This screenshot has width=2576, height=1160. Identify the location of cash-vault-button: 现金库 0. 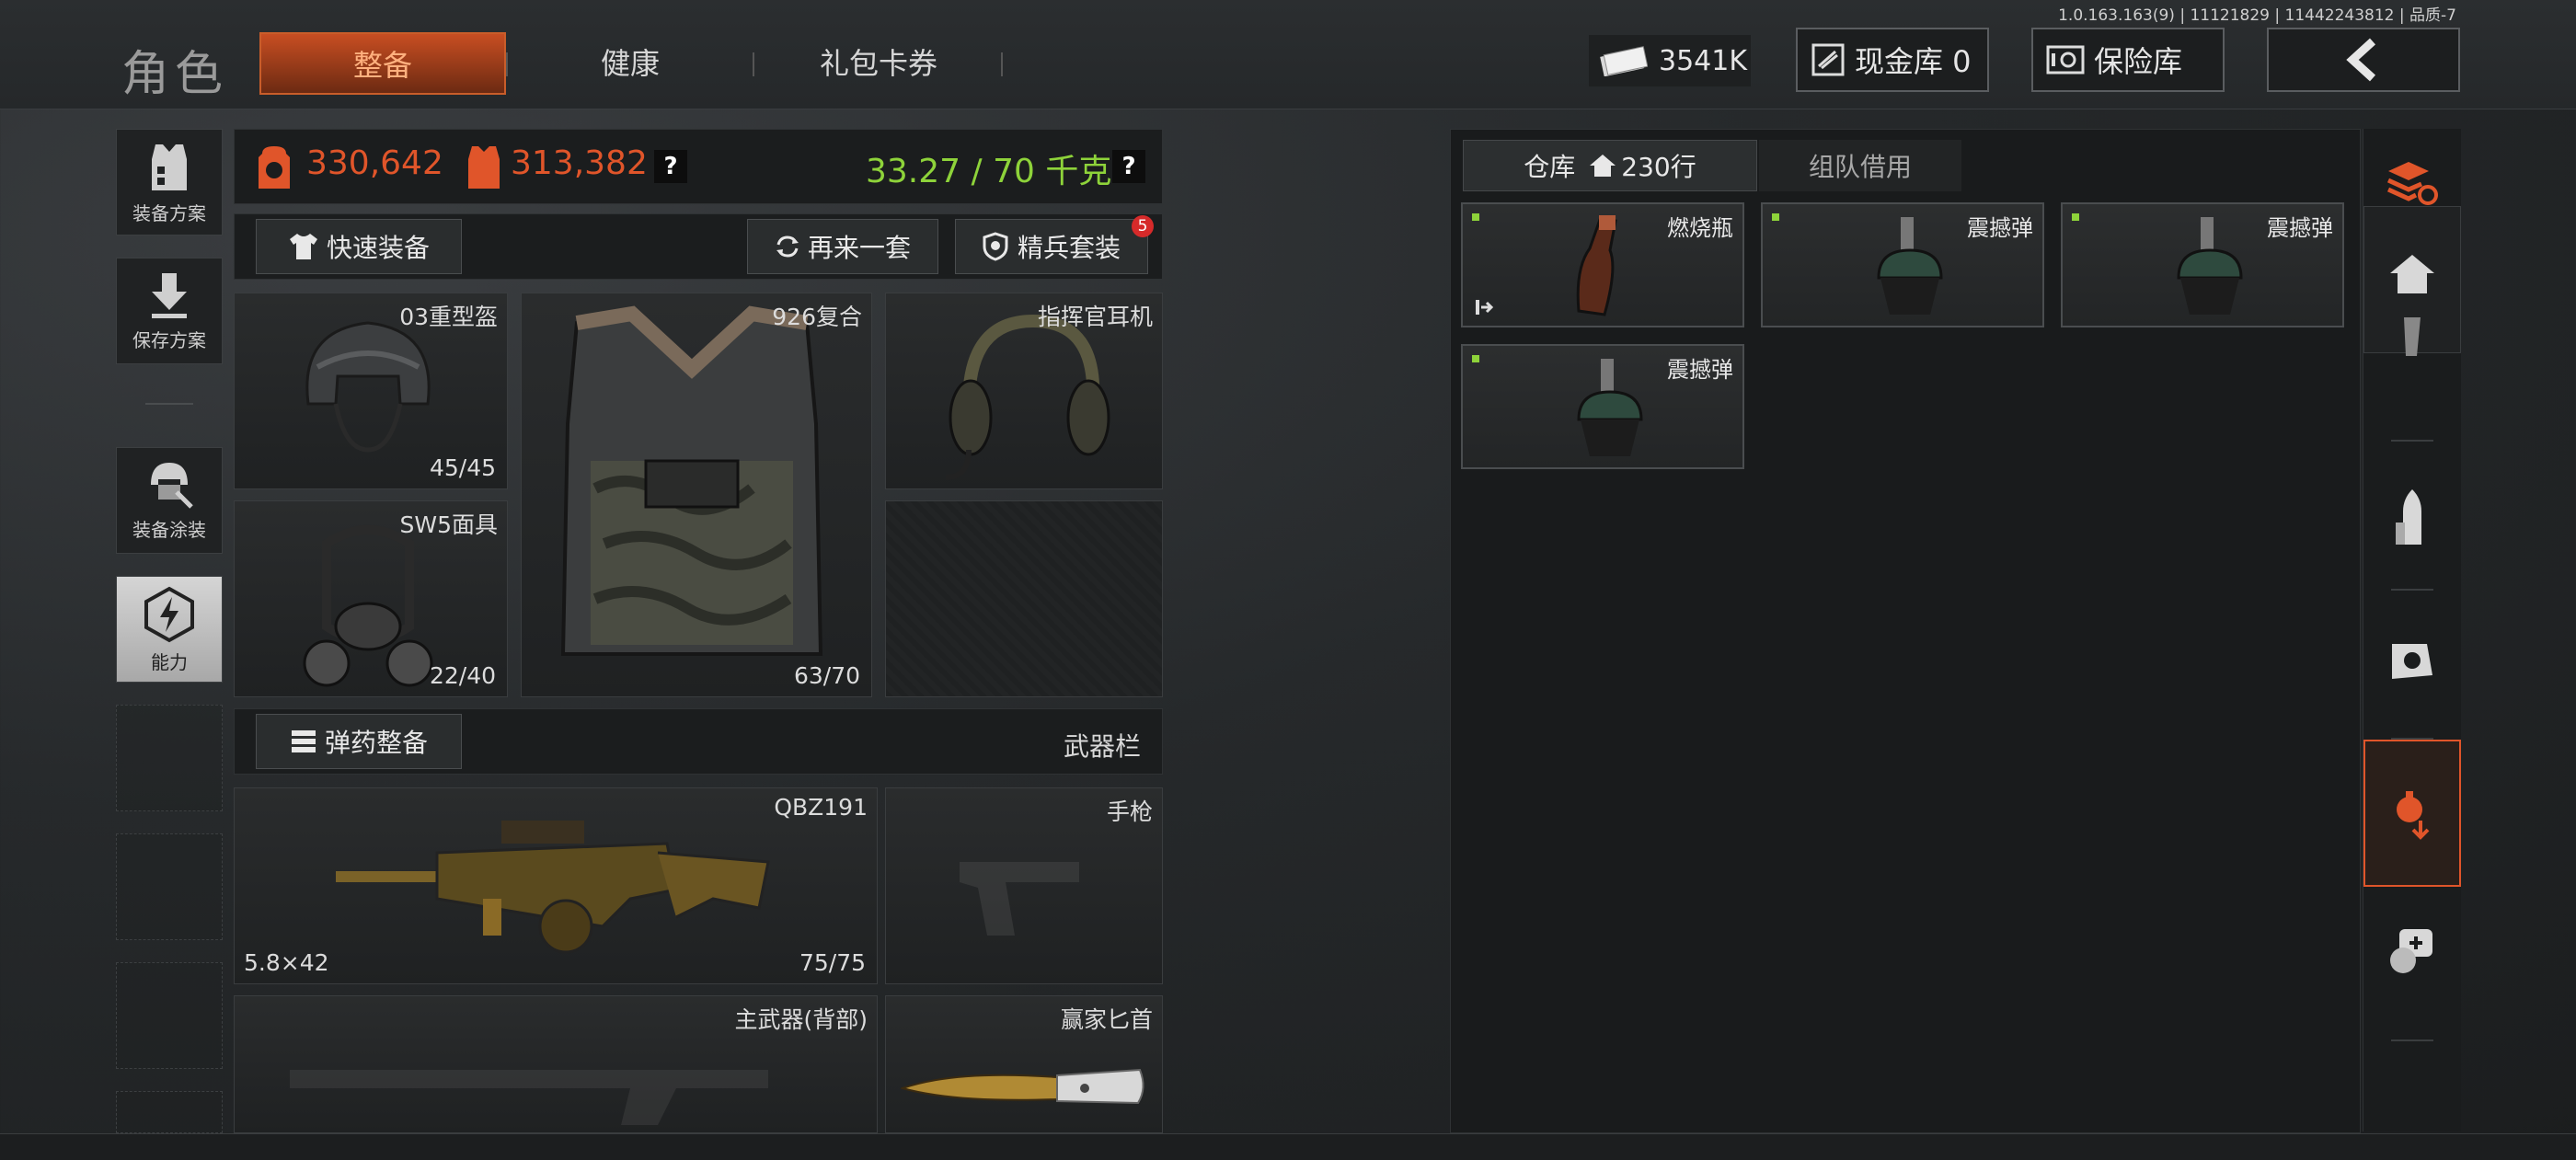
(1892, 60).